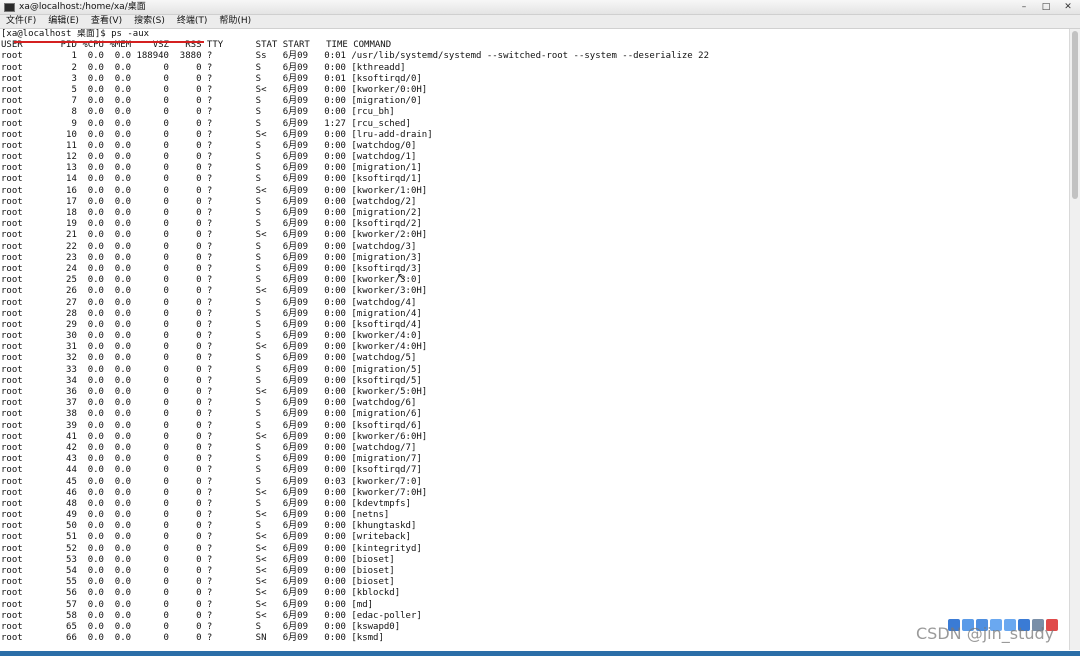 The image size is (1080, 656). I want to click on vertical-scrollbar, so click(1074, 339).